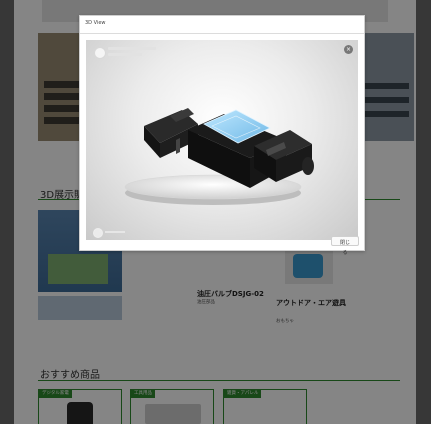 The image size is (431, 424). What do you see at coordinates (222, 25) in the screenshot?
I see `dialog-header: 3D View` at bounding box center [222, 25].